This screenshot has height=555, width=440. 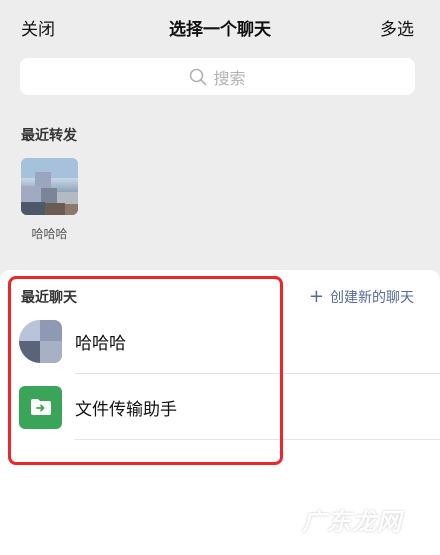 What do you see at coordinates (49, 136) in the screenshot?
I see `recent-forward-heading: 最近转发` at bounding box center [49, 136].